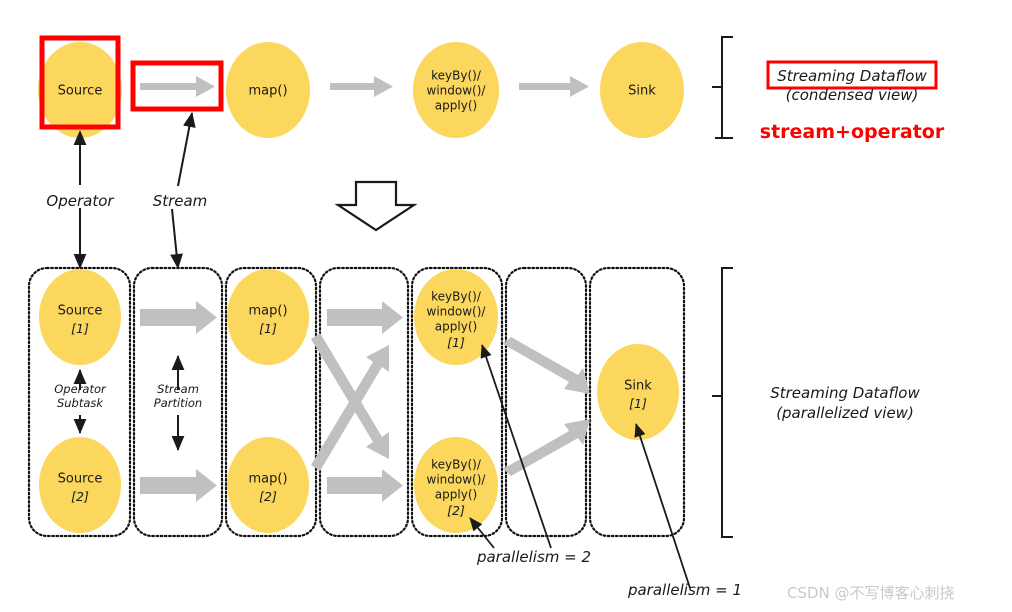 This screenshot has width=1012, height=612. I want to click on parallel-node-map-2: map() [2], so click(268, 485).